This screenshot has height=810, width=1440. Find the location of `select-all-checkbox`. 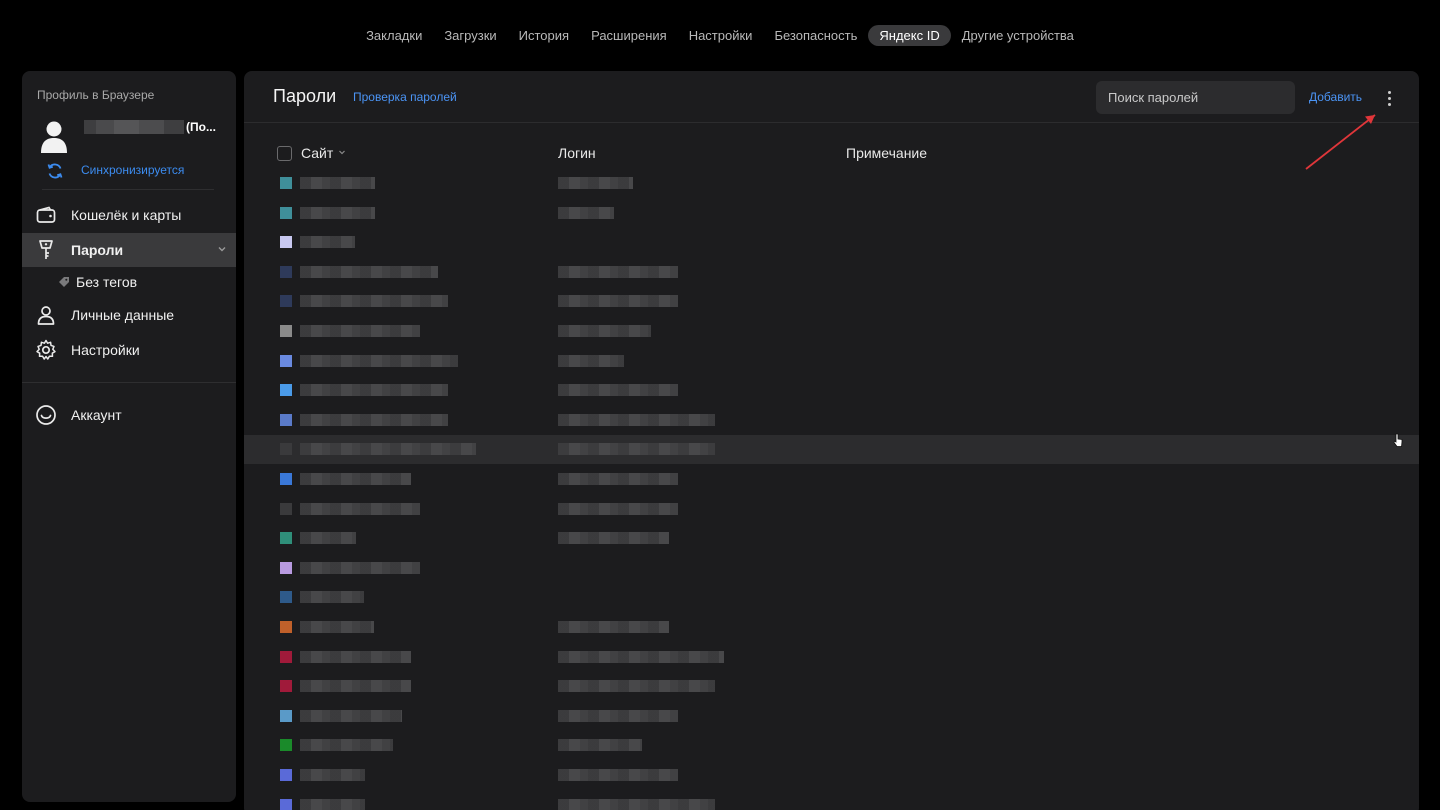

select-all-checkbox is located at coordinates (284, 153).